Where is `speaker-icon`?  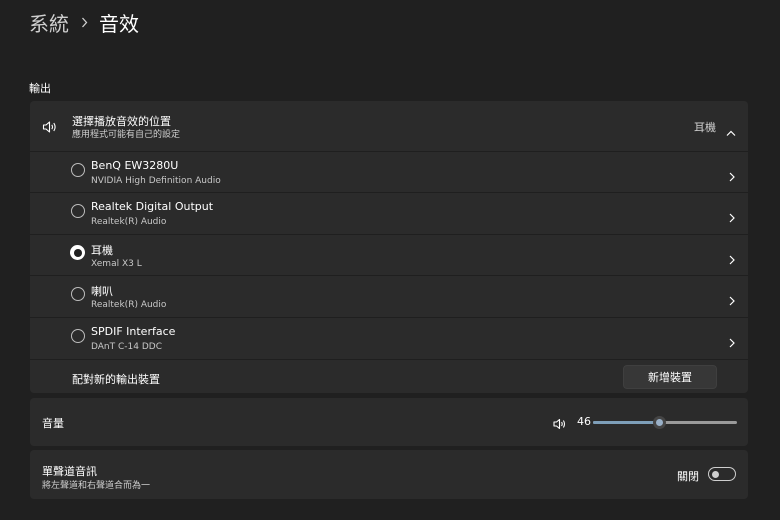 speaker-icon is located at coordinates (50, 126).